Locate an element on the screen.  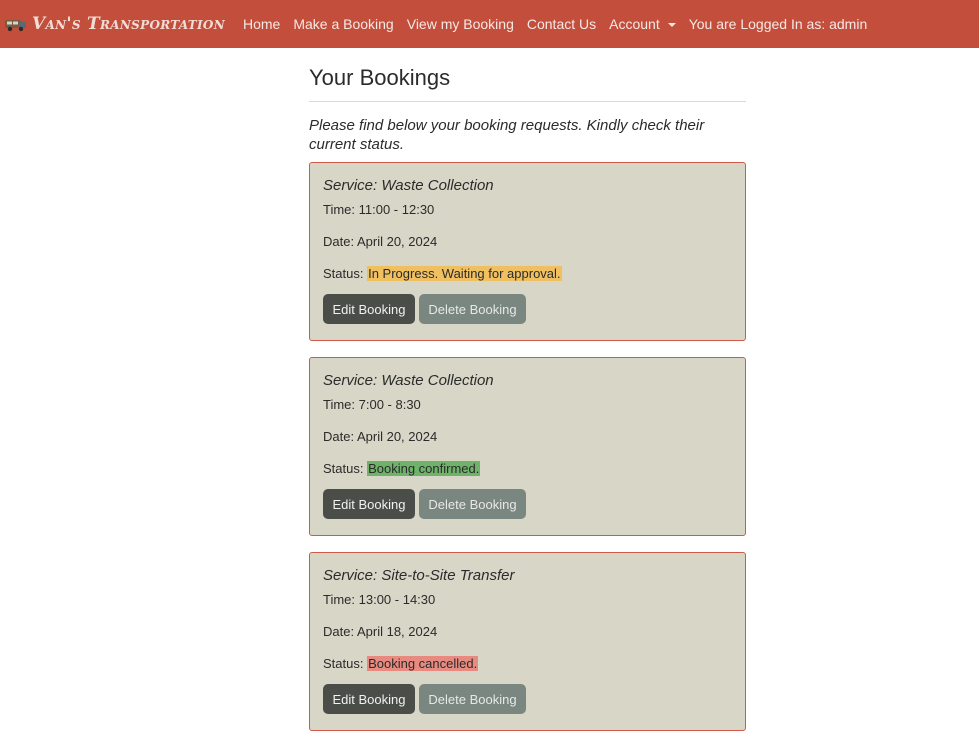
van-icon is located at coordinates (16, 24).